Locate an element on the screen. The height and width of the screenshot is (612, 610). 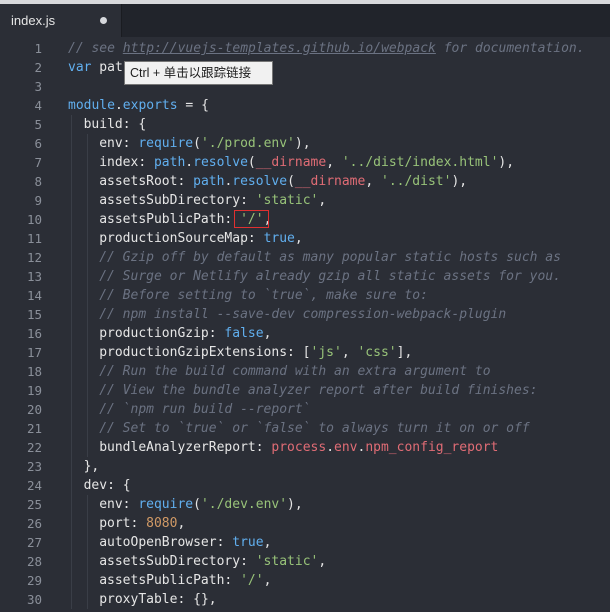
code-text: var pat is located at coordinates (95, 67).